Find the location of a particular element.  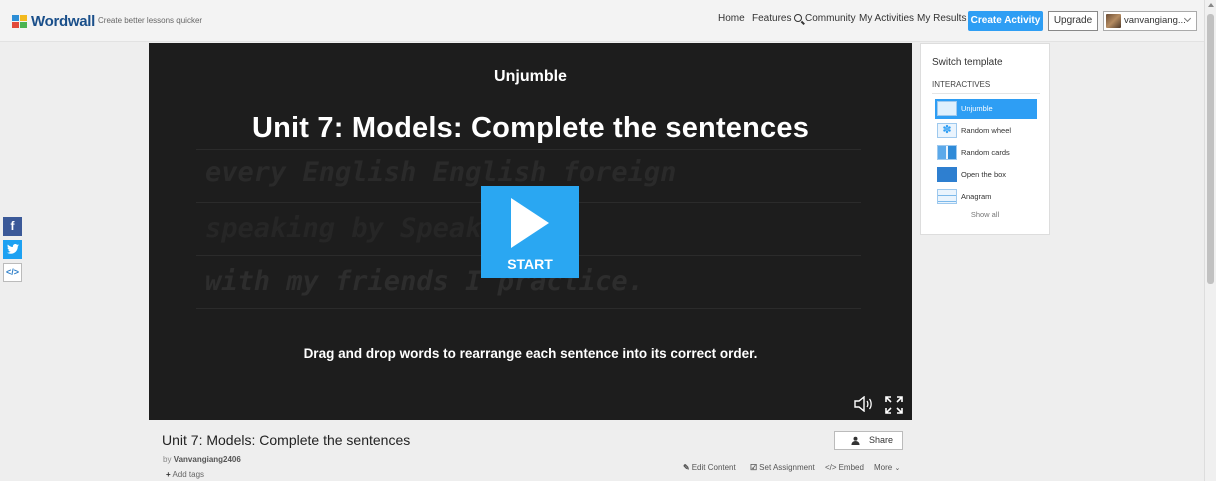

template-item-anagram: Anagram is located at coordinates (986, 197).